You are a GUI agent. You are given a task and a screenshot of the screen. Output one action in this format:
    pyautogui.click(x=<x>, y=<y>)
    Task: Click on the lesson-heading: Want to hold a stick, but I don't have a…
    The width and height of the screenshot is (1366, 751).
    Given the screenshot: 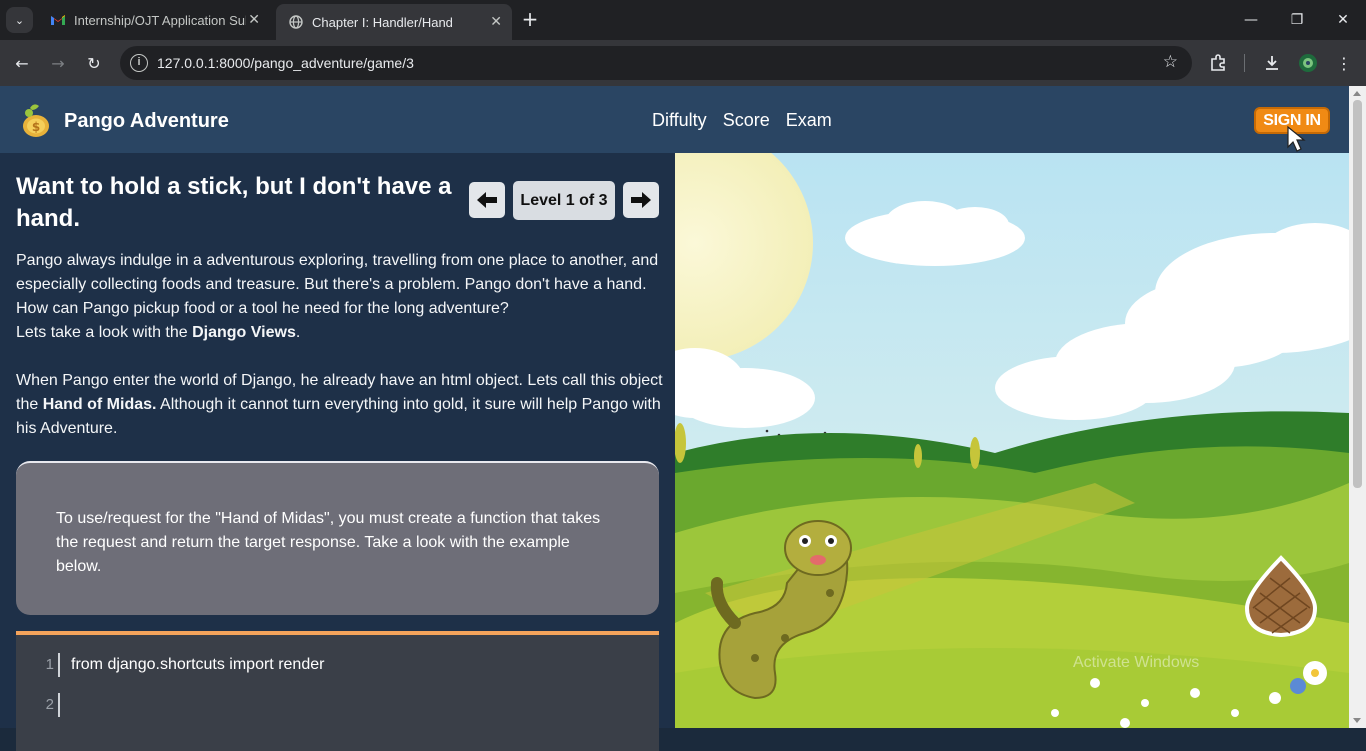 What is the action you would take?
    pyautogui.click(x=234, y=202)
    